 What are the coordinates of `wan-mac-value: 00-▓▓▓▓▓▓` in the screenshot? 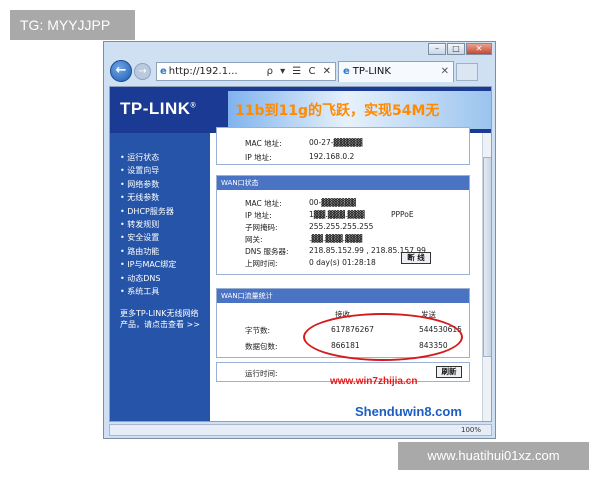 It's located at (332, 202).